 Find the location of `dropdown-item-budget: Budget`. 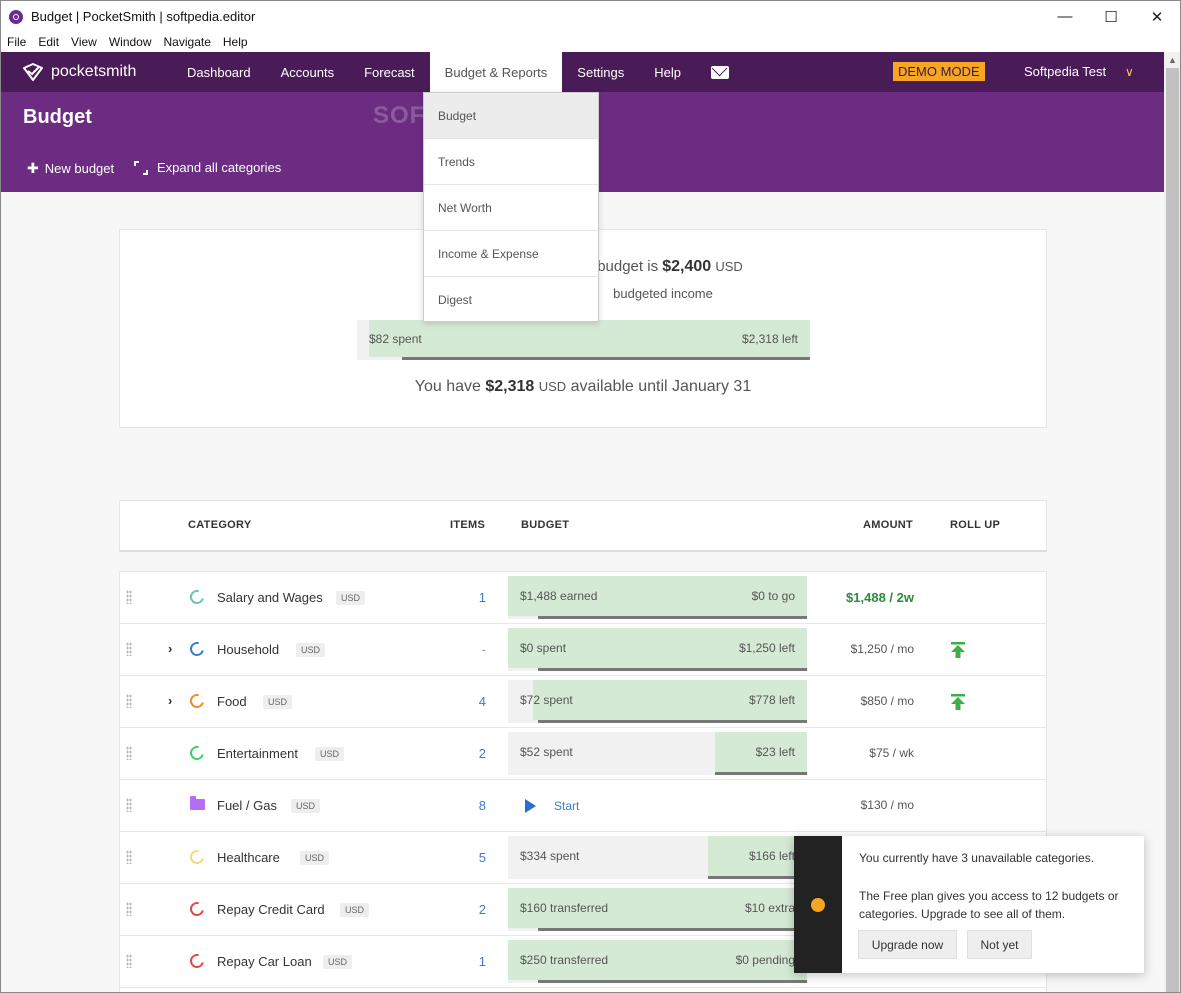

dropdown-item-budget: Budget is located at coordinates (511, 116).